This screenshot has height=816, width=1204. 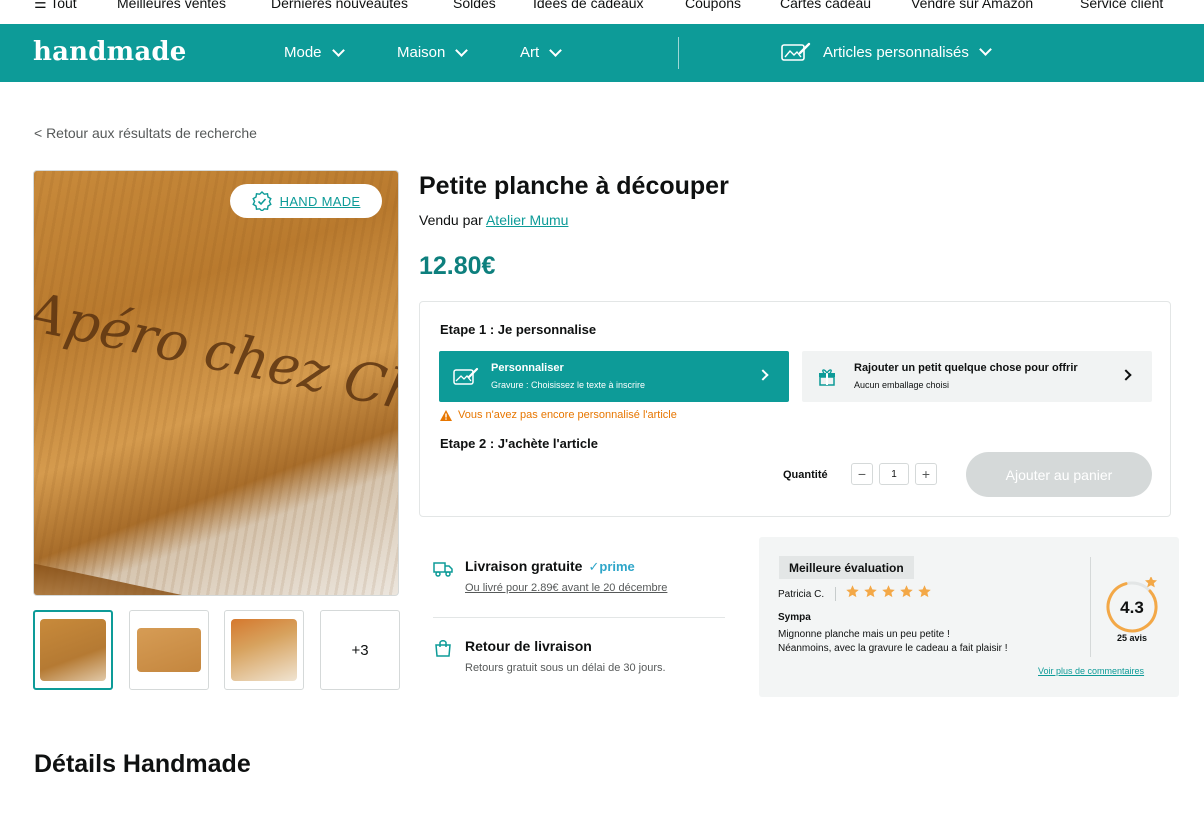 What do you see at coordinates (568, 385) in the screenshot?
I see `personalize-subtitle: Gravure : Choisissez le texte à inscrire` at bounding box center [568, 385].